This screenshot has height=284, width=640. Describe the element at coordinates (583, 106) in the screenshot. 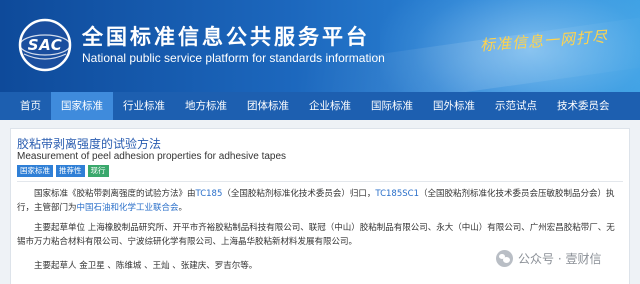

I see `nav-item-technical-committees: 技术委员会` at that location.